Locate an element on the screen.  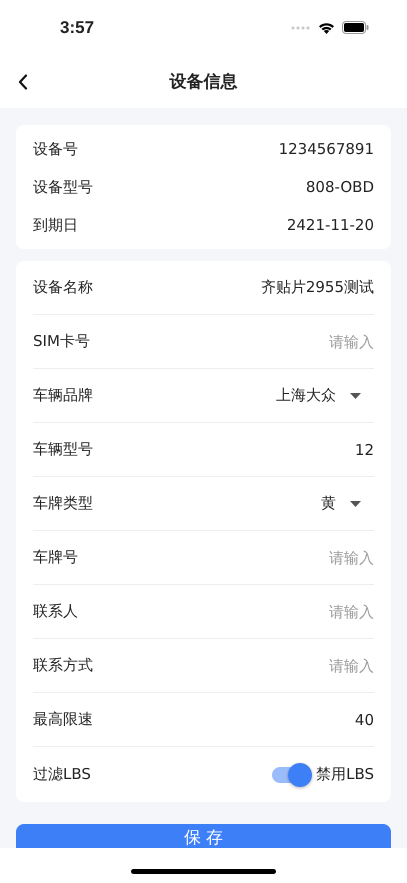
field-label: 车牌号 is located at coordinates (55, 557).